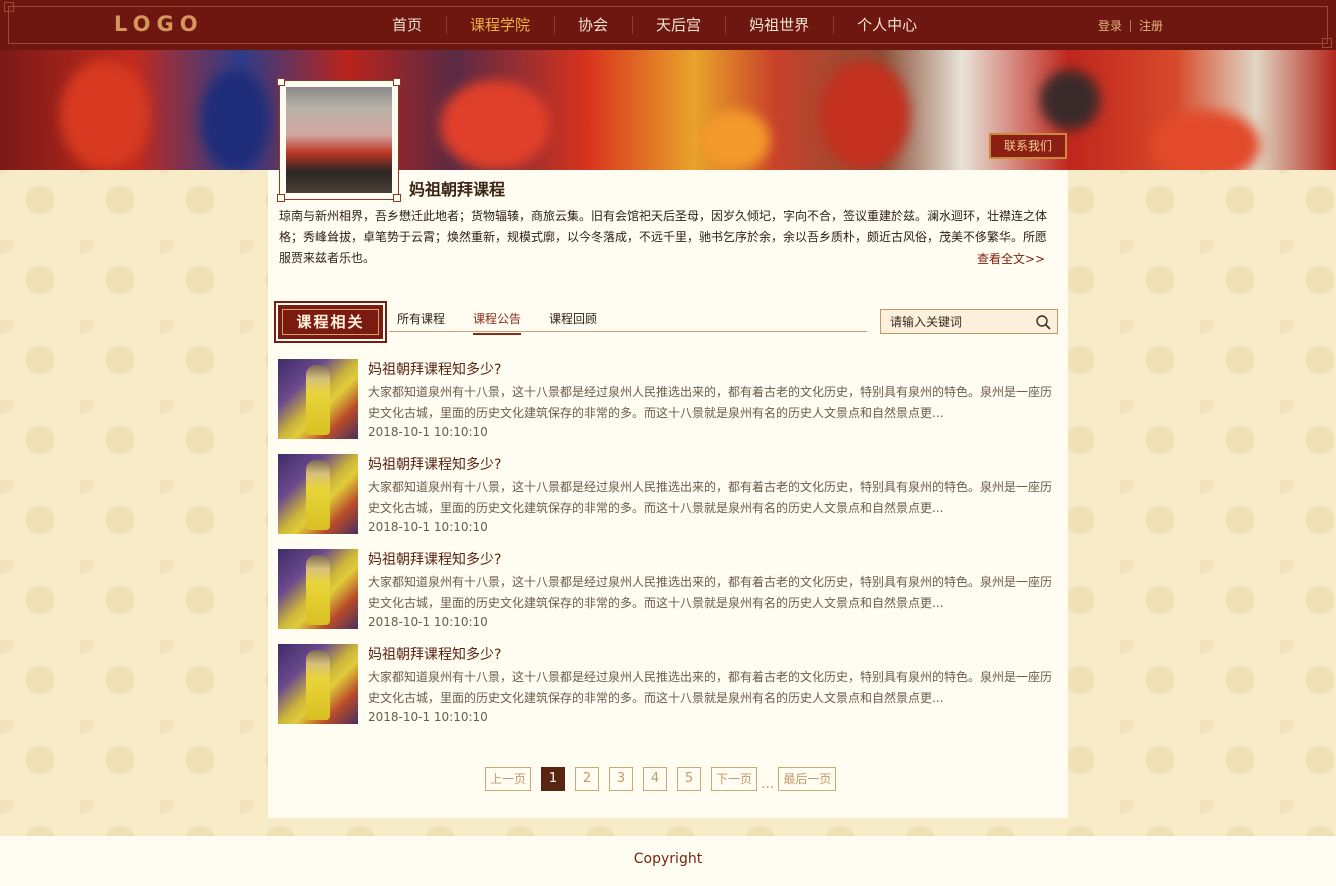  Describe the element at coordinates (573, 322) in the screenshot. I see `tab-course-review: 课程回顾` at that location.